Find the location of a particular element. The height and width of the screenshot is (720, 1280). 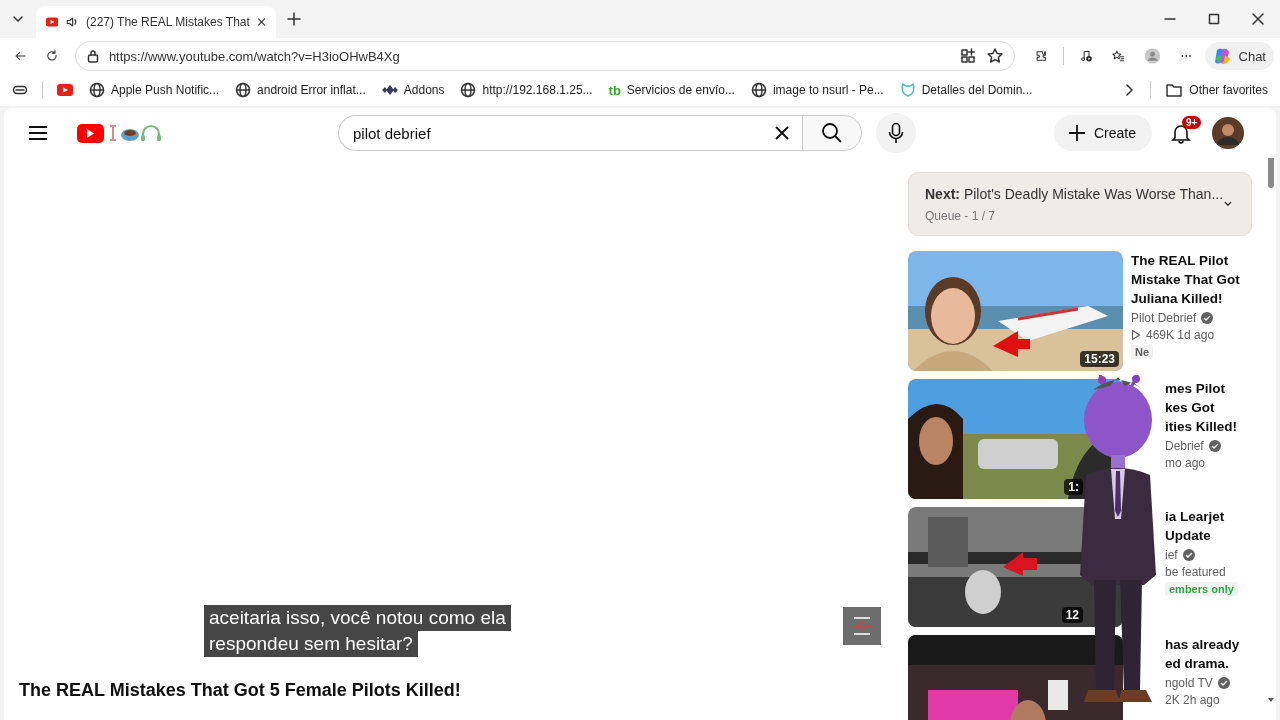

browser-tab: (227) The REAL Mistakes That is located at coordinates (156, 22).